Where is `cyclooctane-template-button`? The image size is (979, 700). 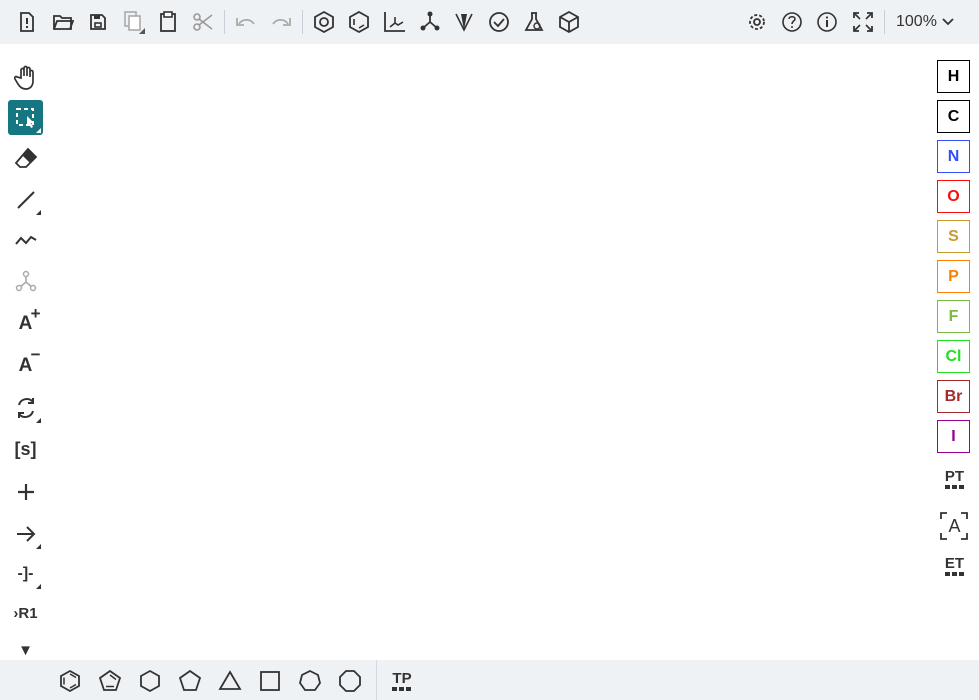 cyclooctane-template-button is located at coordinates (350, 681).